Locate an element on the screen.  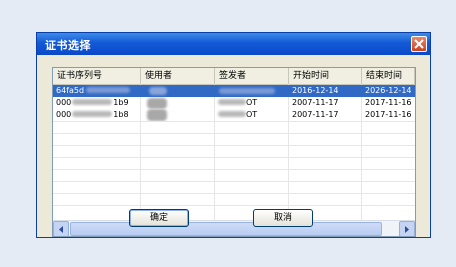
arrow-left-icon is located at coordinates (61, 229).